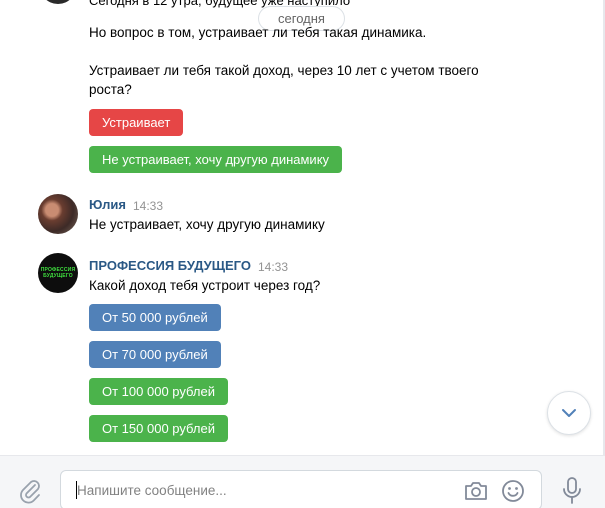 This screenshot has width=605, height=508. What do you see at coordinates (513, 491) in the screenshot?
I see `smile-icon` at bounding box center [513, 491].